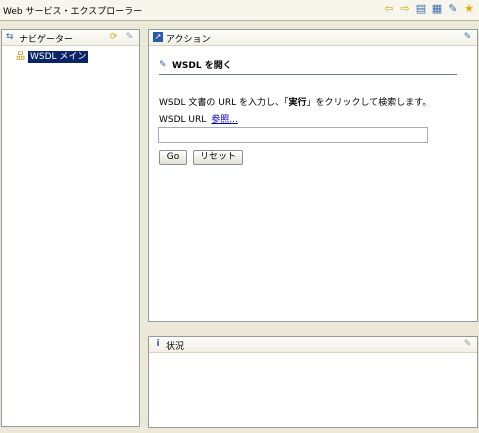  What do you see at coordinates (469, 9) in the screenshot?
I see `favorites-star-icon: ★` at bounding box center [469, 9].